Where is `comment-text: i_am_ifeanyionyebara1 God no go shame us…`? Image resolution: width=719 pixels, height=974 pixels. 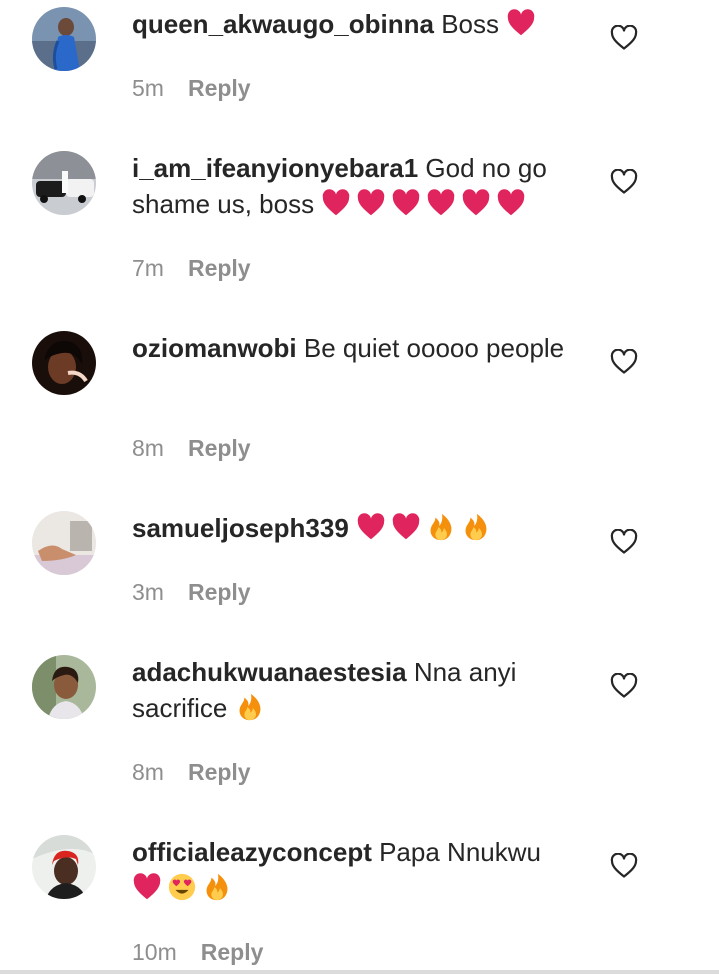
comment-text: i_am_ifeanyionyebara1 God no go shame us… is located at coordinates (352, 186).